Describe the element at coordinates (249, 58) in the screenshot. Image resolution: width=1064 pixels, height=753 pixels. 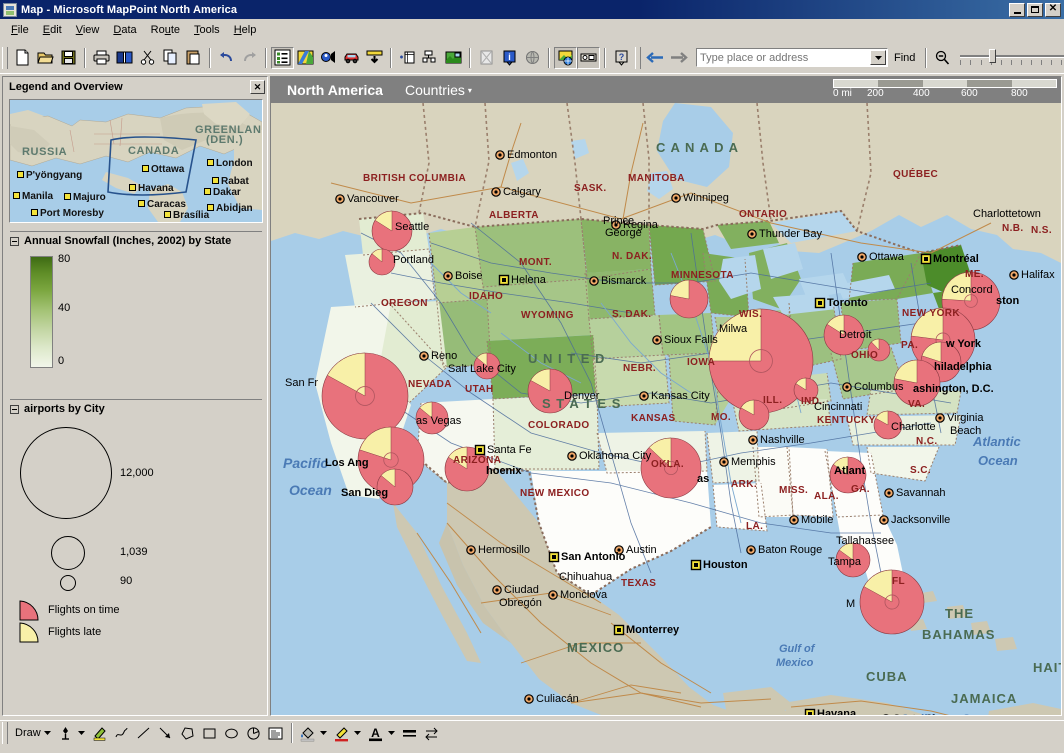
I see `redo-icon` at that location.